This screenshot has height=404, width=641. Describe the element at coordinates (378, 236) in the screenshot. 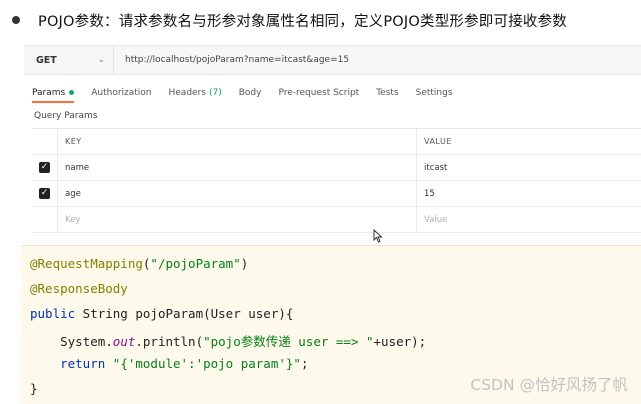

I see `mouse-cursor-icon` at that location.